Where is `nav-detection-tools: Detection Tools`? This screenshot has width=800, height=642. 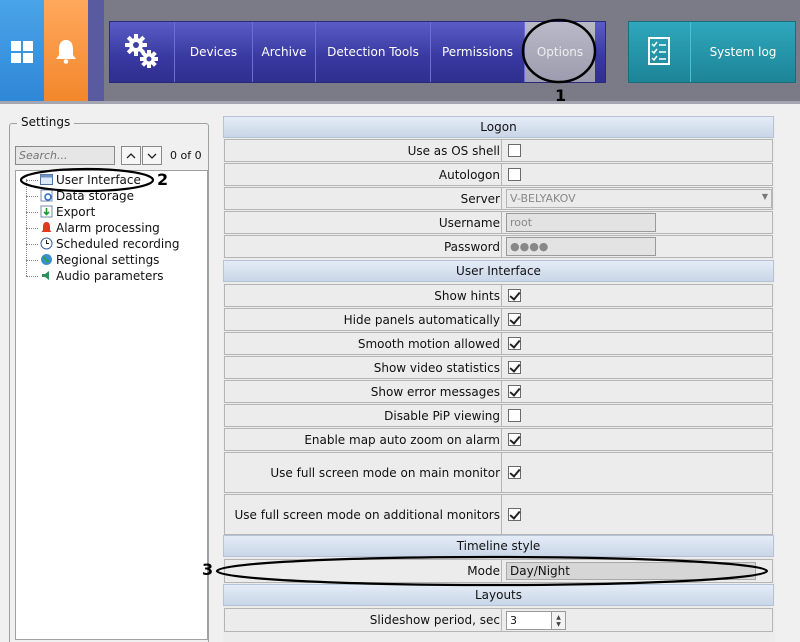
nav-detection-tools: Detection Tools is located at coordinates (372, 52).